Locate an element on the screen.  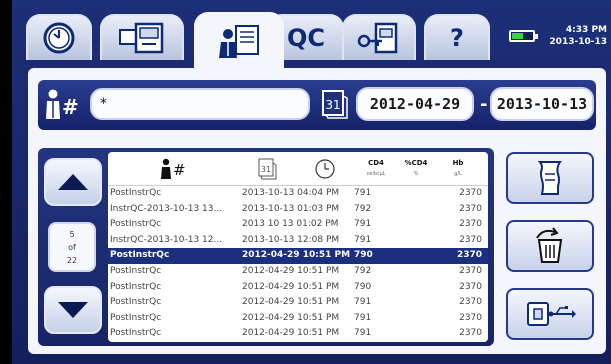
key-door-icon is located at coordinates (377, 38).